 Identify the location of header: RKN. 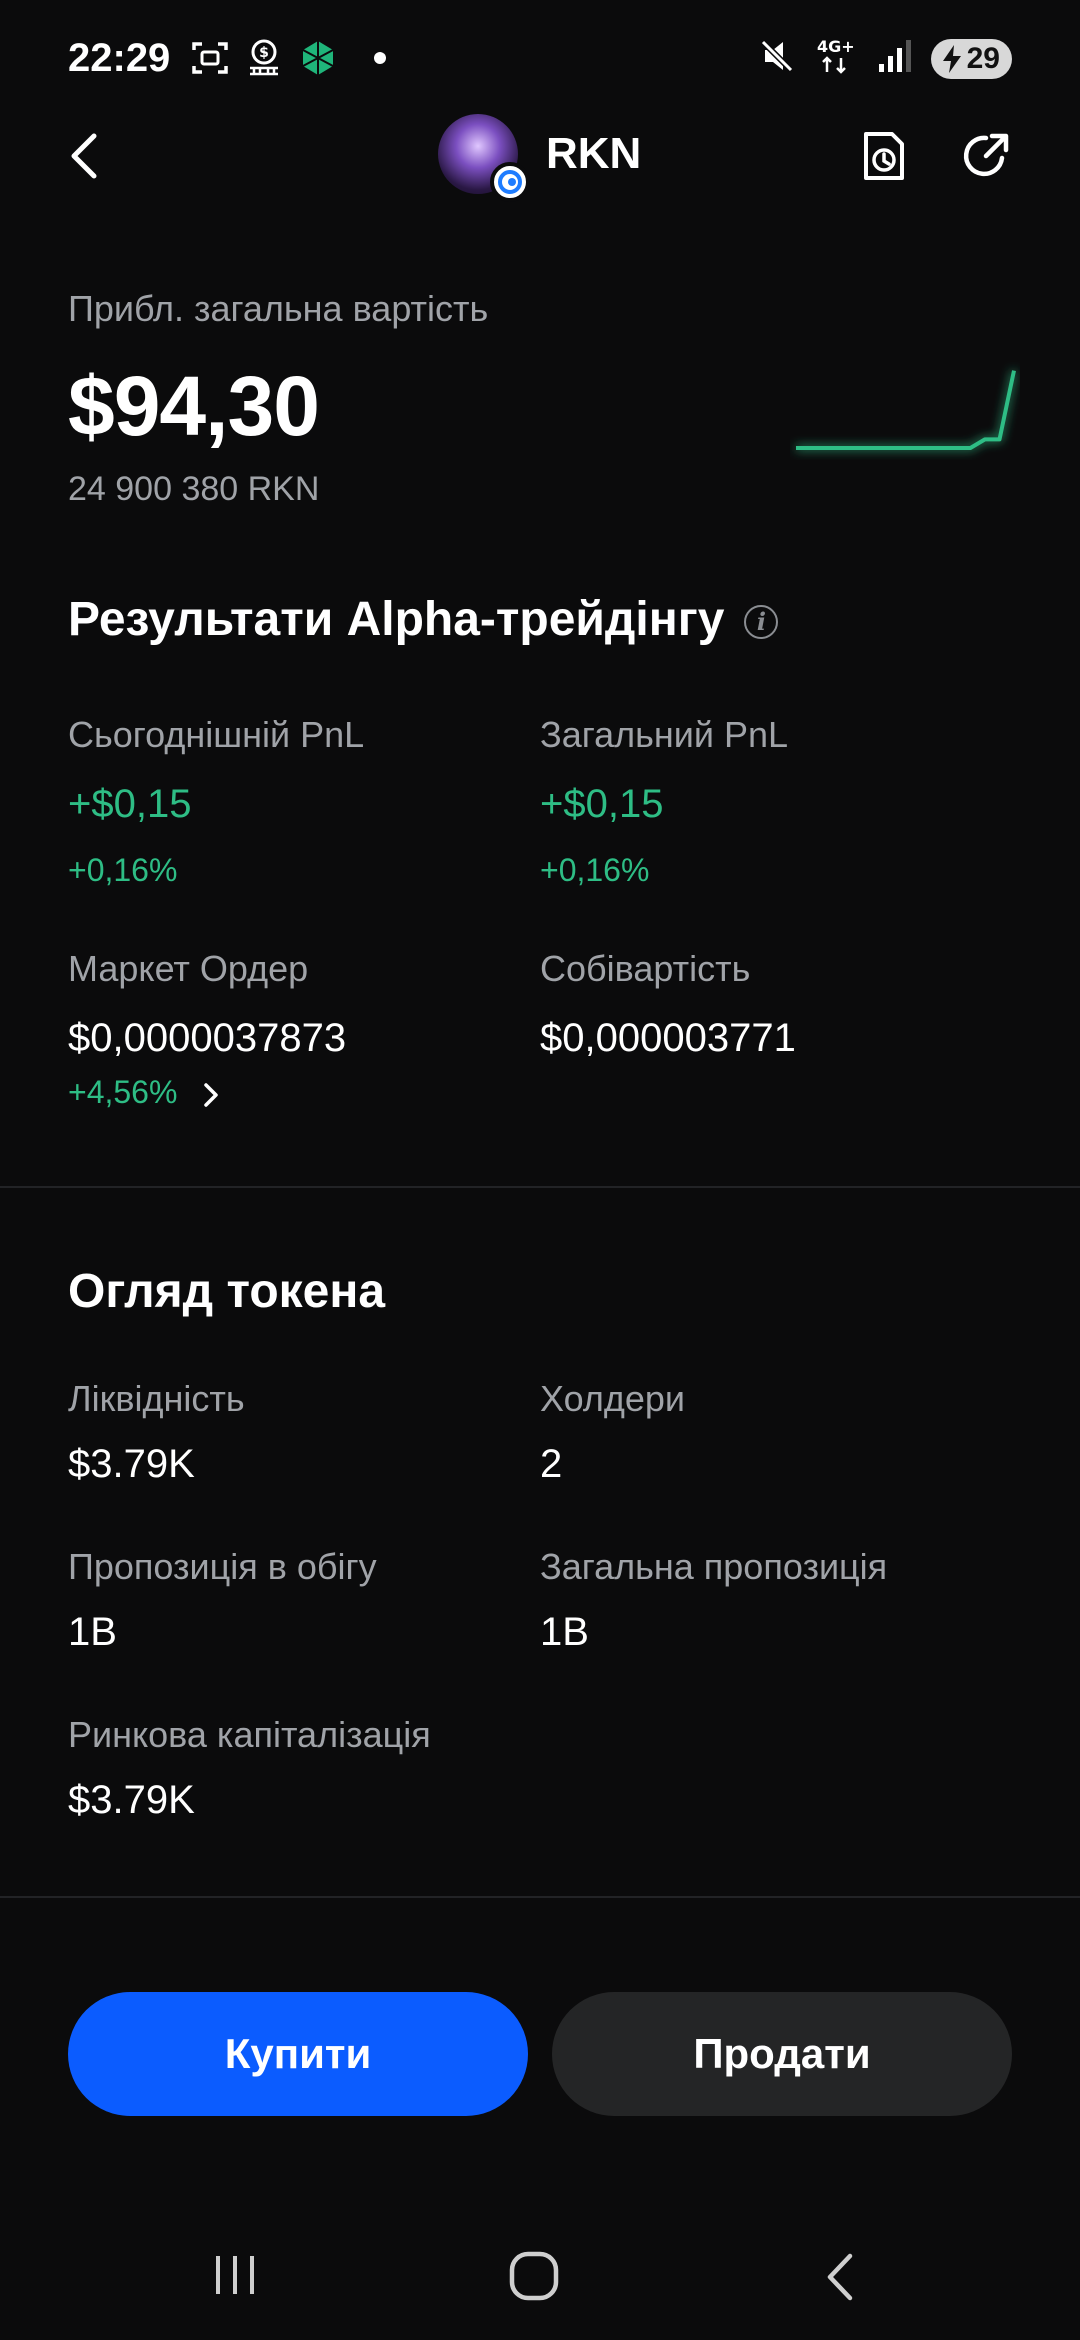
(540, 156).